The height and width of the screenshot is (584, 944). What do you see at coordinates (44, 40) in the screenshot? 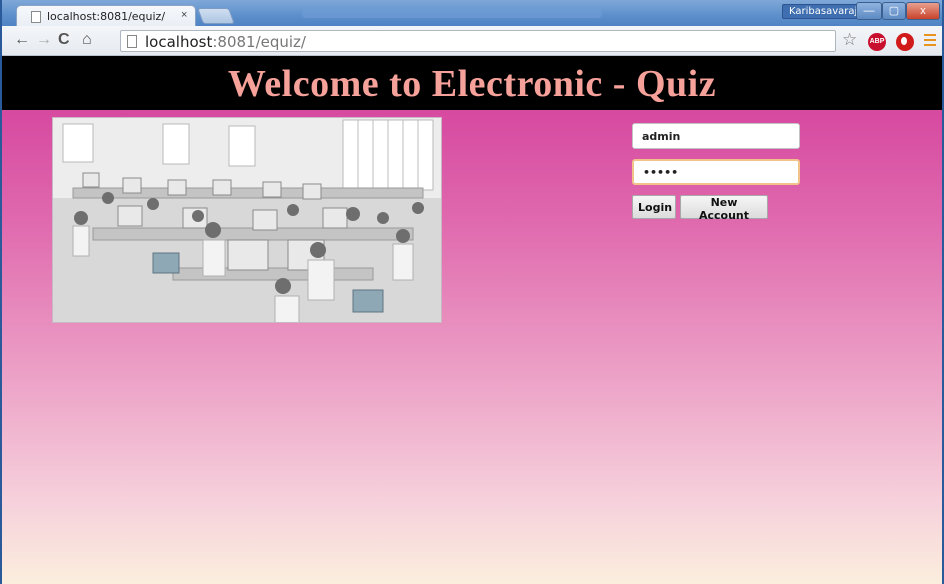
I see `forward-icon: →` at bounding box center [44, 40].